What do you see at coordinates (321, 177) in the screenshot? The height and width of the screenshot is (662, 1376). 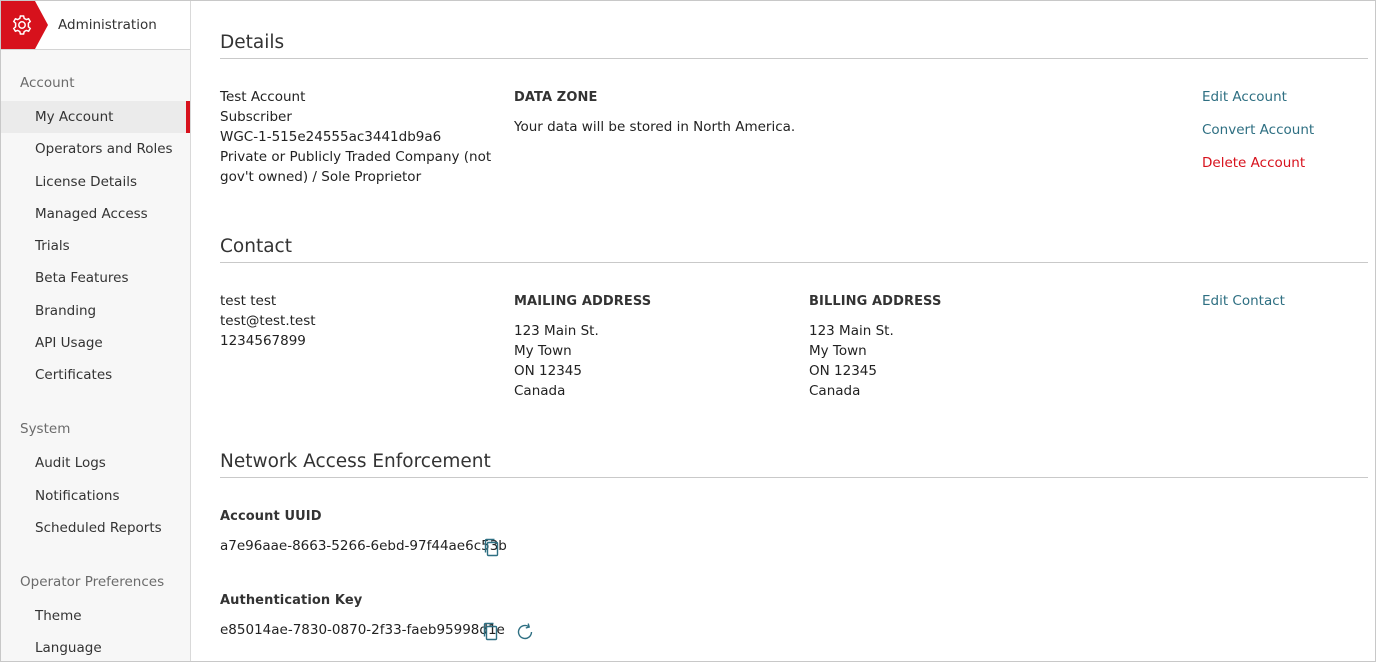 I see `company-type-line2: gov't owned) / Sole Proprietor` at bounding box center [321, 177].